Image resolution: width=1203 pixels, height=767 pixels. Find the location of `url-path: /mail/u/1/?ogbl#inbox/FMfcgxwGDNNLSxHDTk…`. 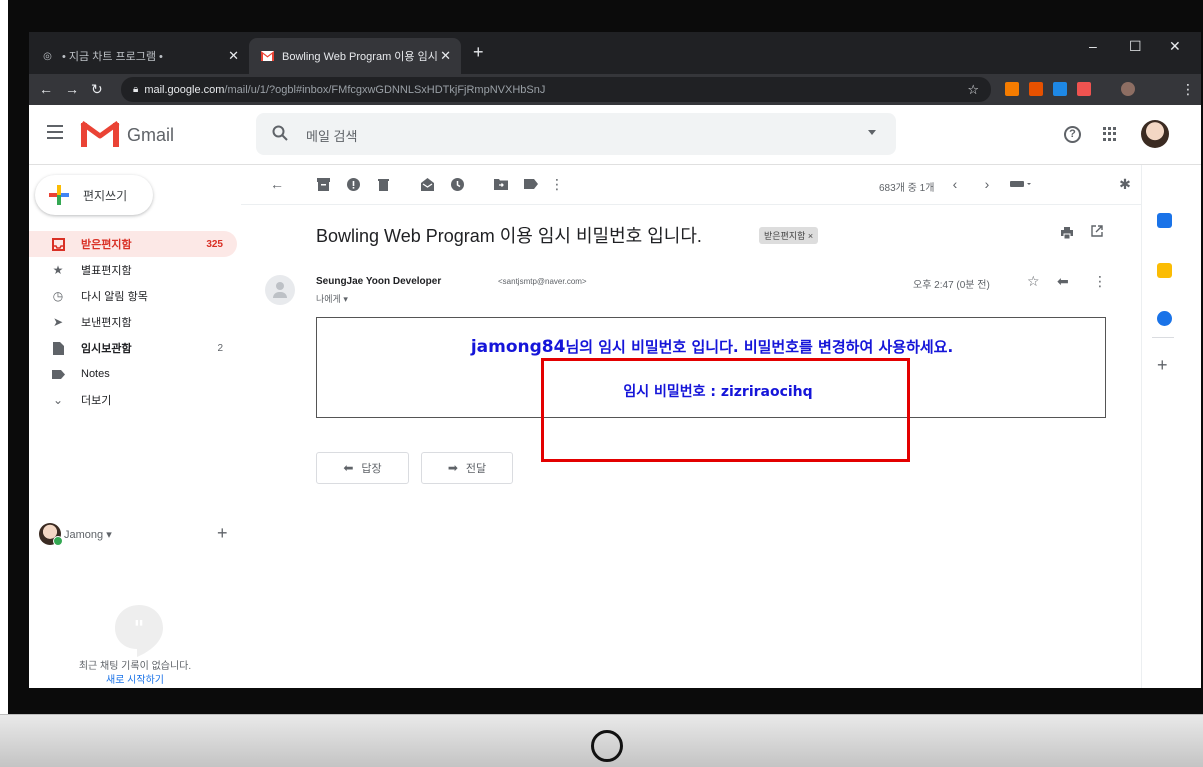

url-path: /mail/u/1/?ogbl#inbox/FMfcgxwGDNNLSxHDTk… is located at coordinates (385, 89).